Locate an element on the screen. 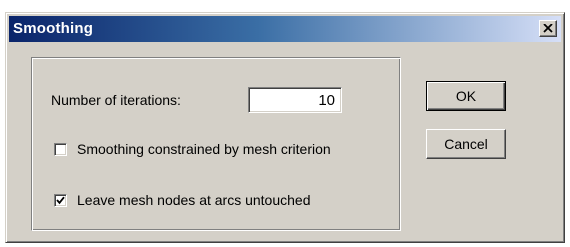  leave-nodes-checkbox-label: Leave mesh nodes at arcs untouched is located at coordinates (194, 200).